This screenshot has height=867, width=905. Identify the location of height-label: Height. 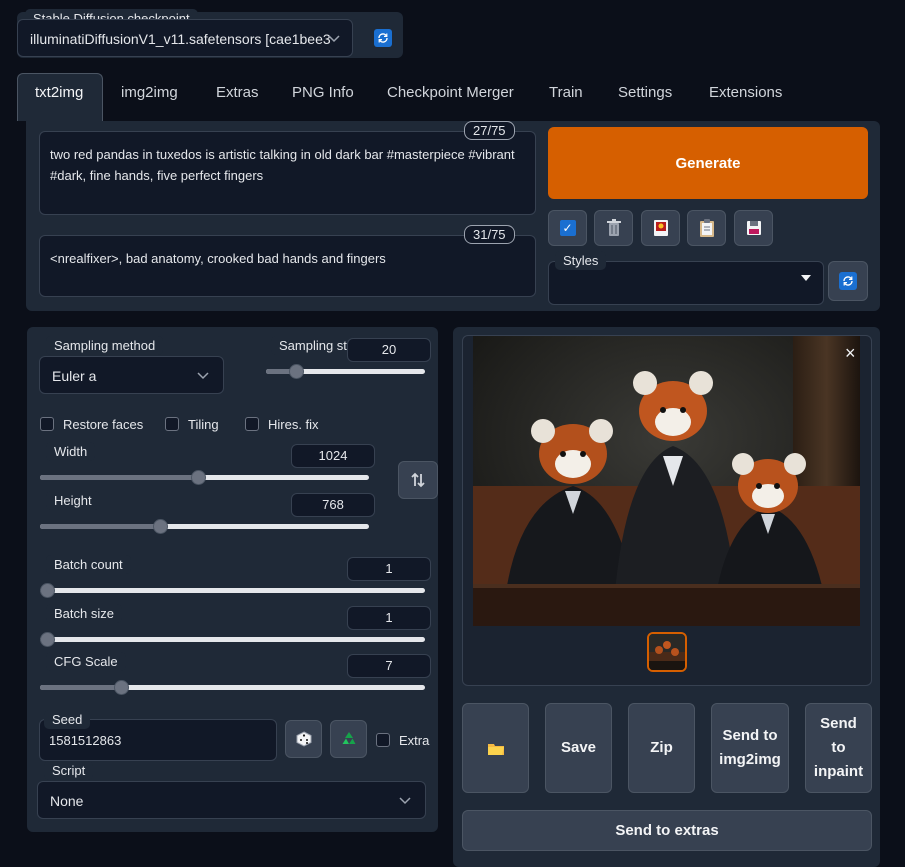
(73, 500).